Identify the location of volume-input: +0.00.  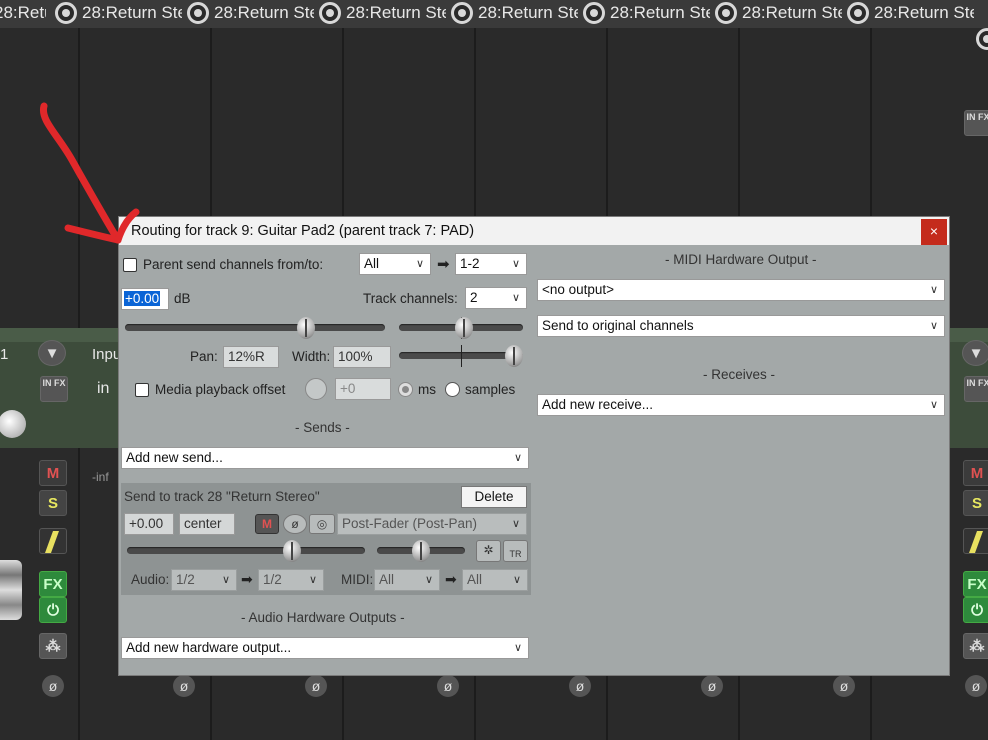
(145, 299).